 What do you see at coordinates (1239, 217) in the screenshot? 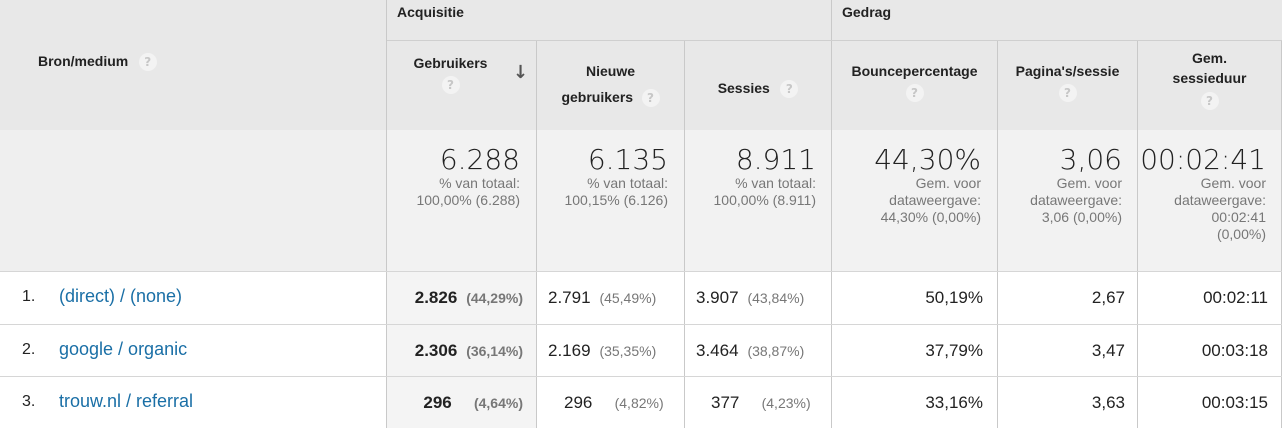
I see `total-caption: 00:02:41` at bounding box center [1239, 217].